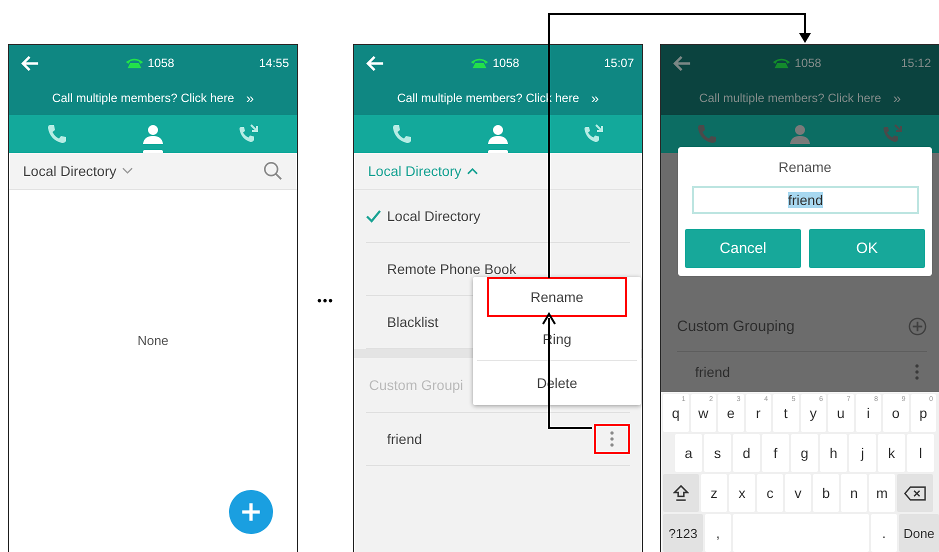 This screenshot has width=939, height=552. I want to click on keyboard-key: s, so click(717, 453).